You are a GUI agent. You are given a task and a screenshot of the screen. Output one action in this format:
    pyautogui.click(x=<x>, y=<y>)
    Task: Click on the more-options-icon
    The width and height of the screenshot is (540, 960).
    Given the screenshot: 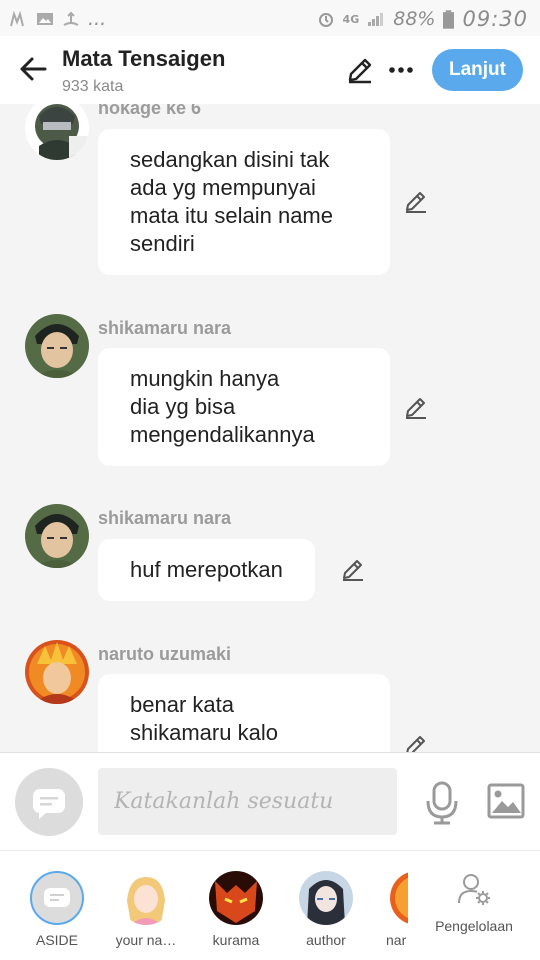 What is the action you would take?
    pyautogui.click(x=401, y=70)
    